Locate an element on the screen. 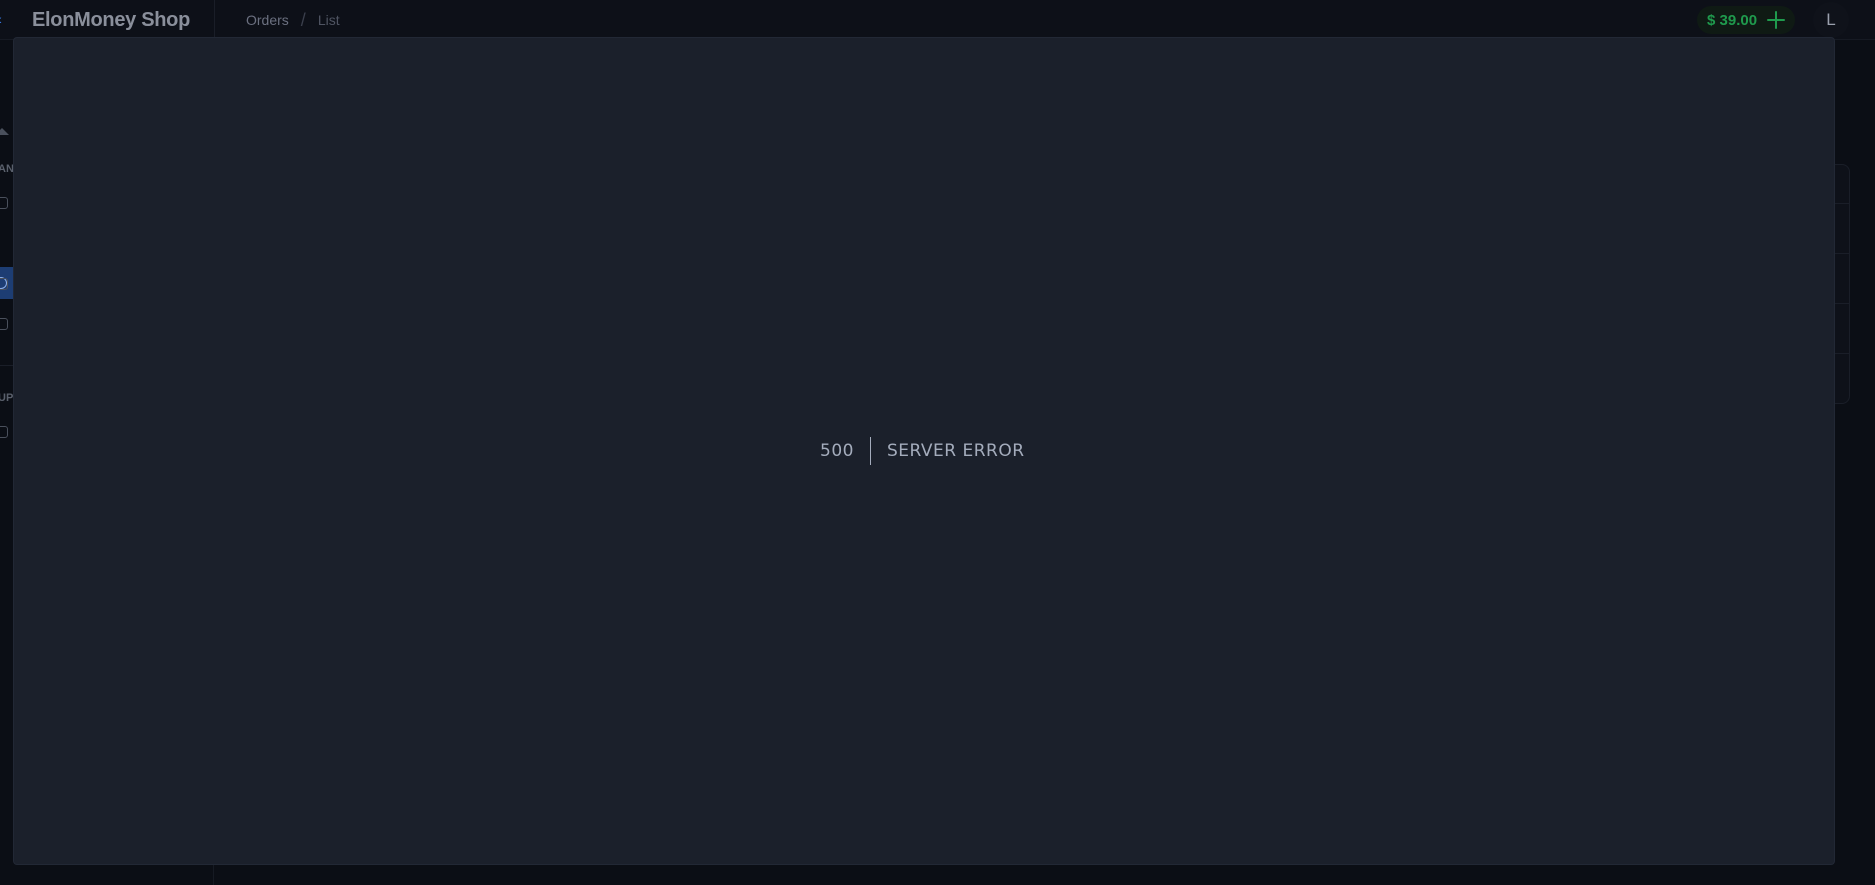 The height and width of the screenshot is (885, 1875). menu-toggle-icon: « is located at coordinates (5, 19).